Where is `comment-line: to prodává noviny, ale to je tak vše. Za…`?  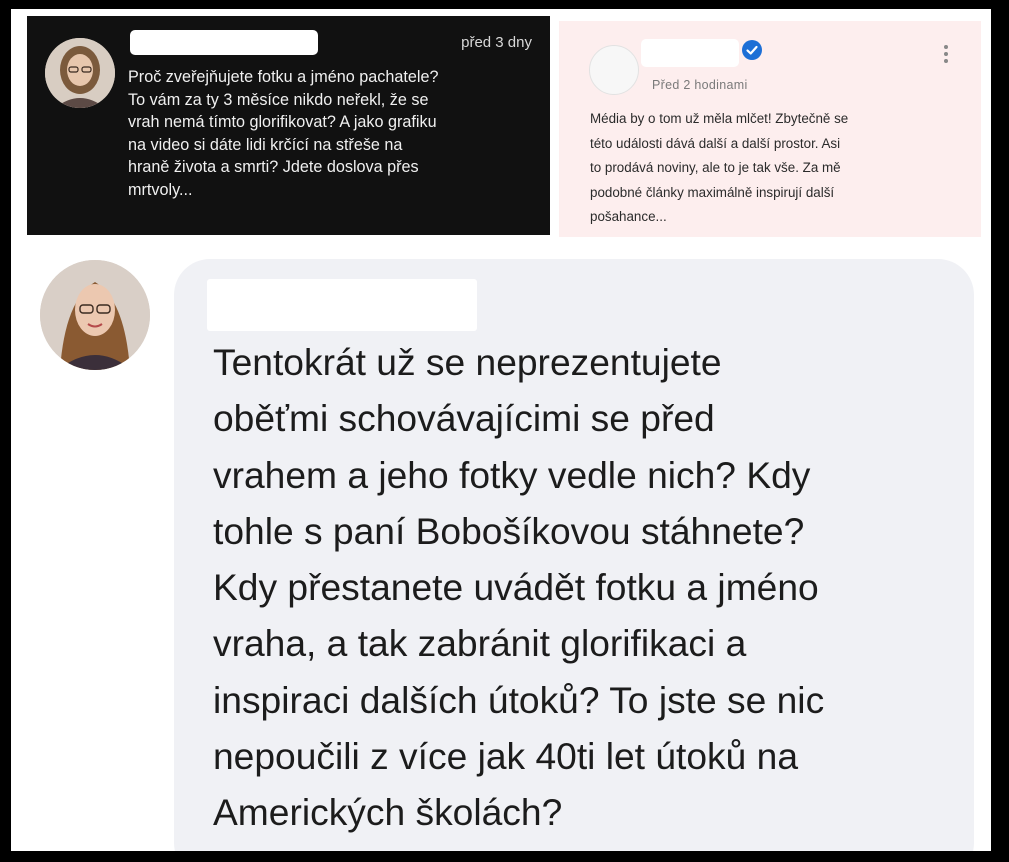 comment-line: to prodává noviny, ale to je tak vše. Za… is located at coordinates (715, 167).